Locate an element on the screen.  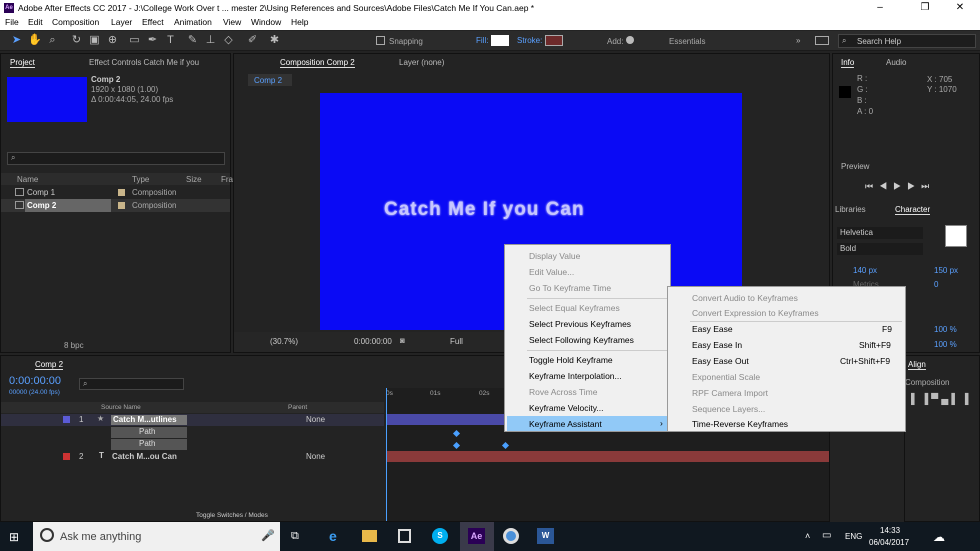
tab-composition: Composition Comp 2 is located at coordinates (317, 63).